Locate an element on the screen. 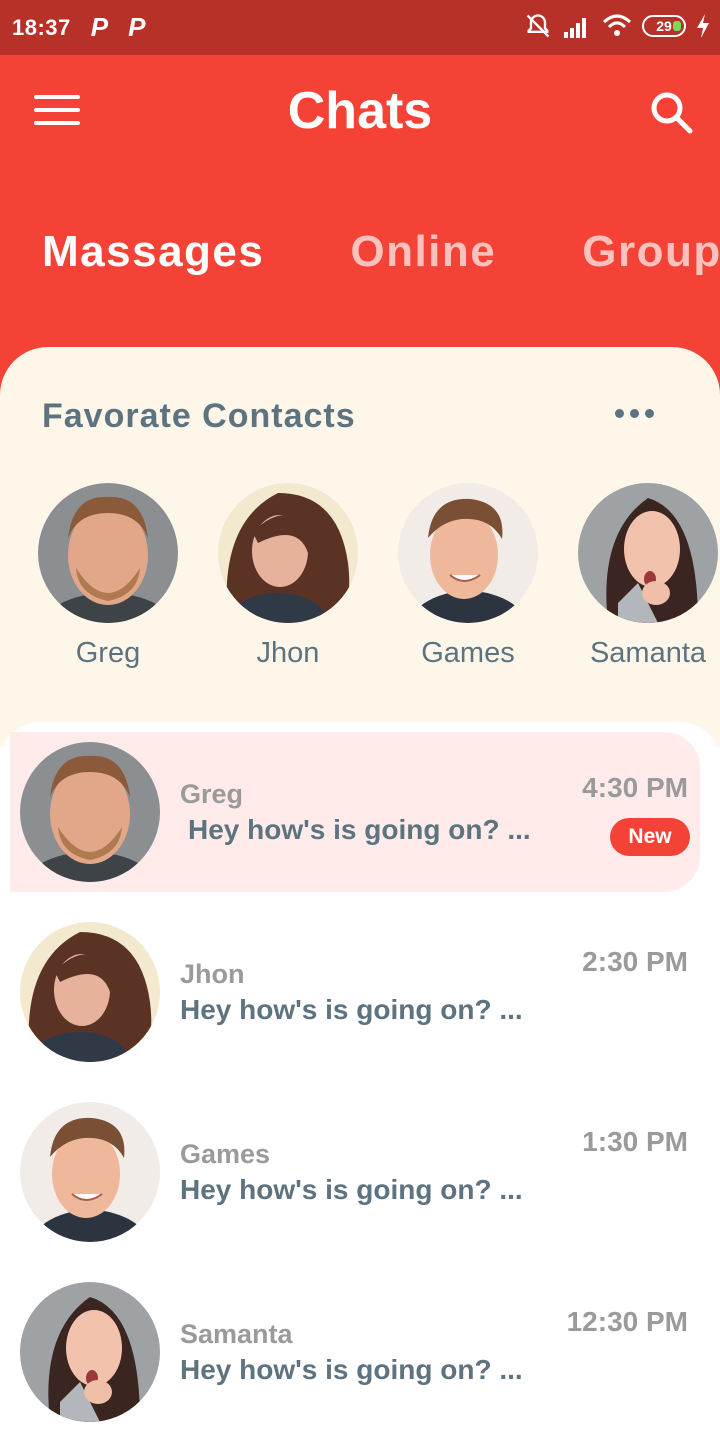  status-icons: 29 is located at coordinates (617, 26).